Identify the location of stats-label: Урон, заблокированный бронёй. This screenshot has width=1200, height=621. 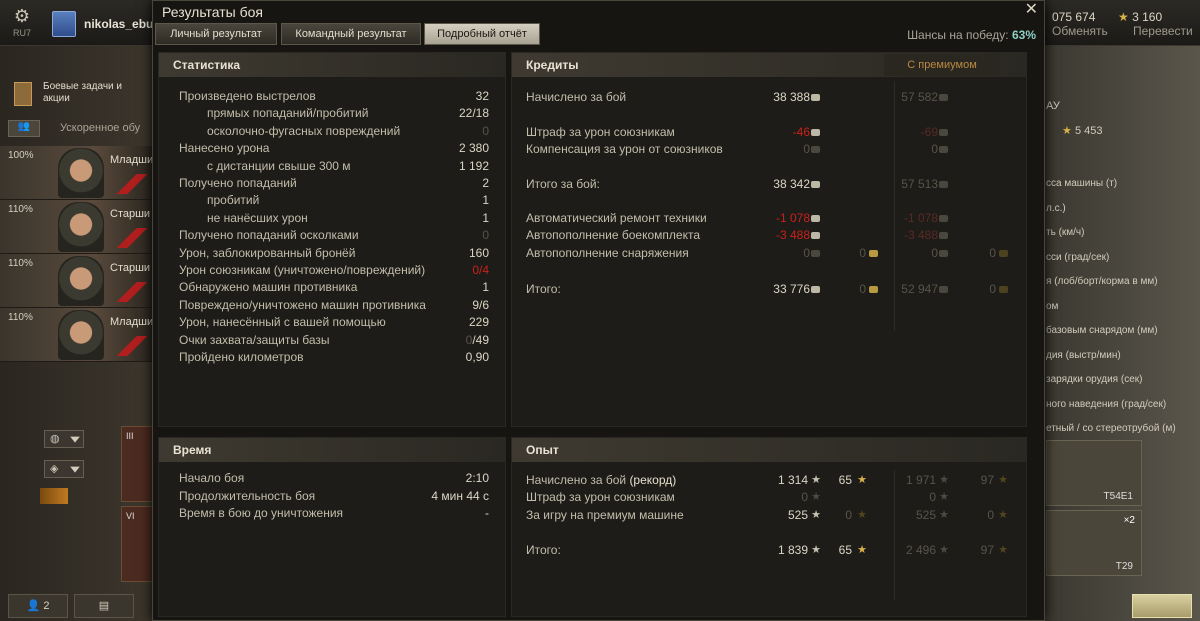
(267, 252).